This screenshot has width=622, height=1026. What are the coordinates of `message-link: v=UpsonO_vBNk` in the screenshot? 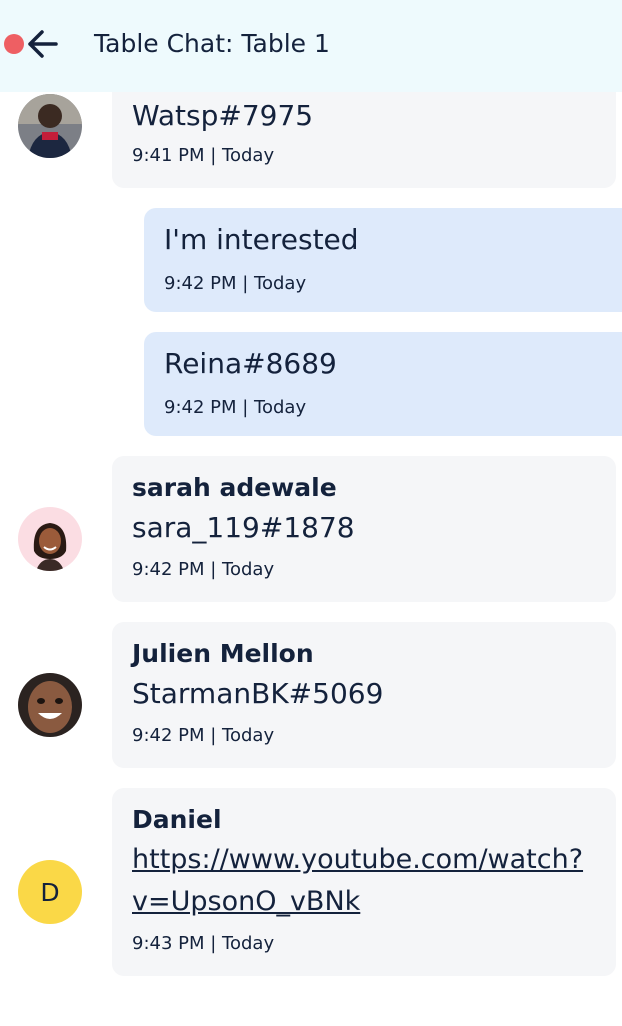 It's located at (364, 902).